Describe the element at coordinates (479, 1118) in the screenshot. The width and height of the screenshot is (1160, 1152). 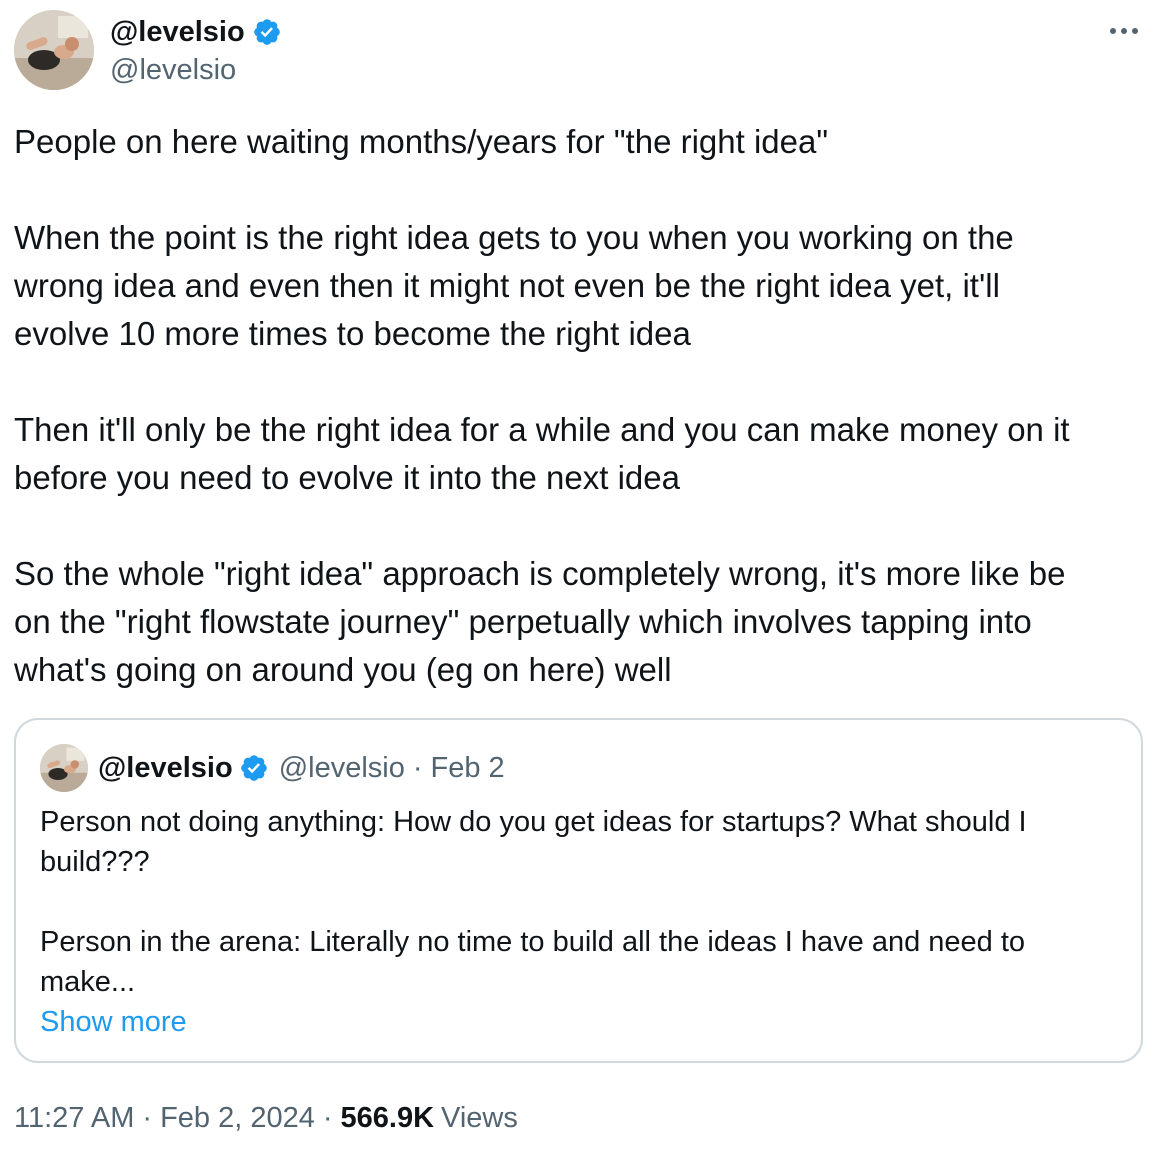
I see `views-label: Views` at that location.